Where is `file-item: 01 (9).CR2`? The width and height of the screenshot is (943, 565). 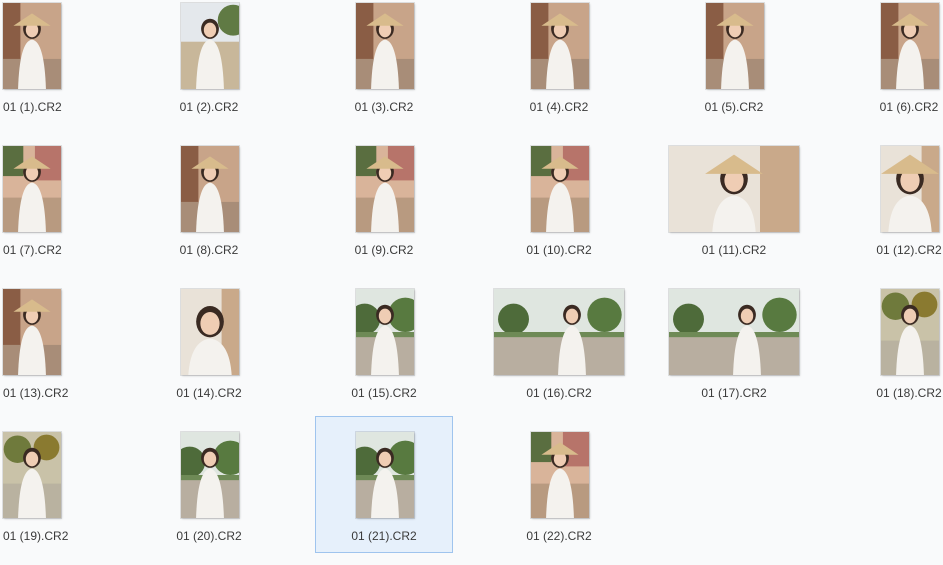
file-item: 01 (9).CR2 is located at coordinates (384, 211).